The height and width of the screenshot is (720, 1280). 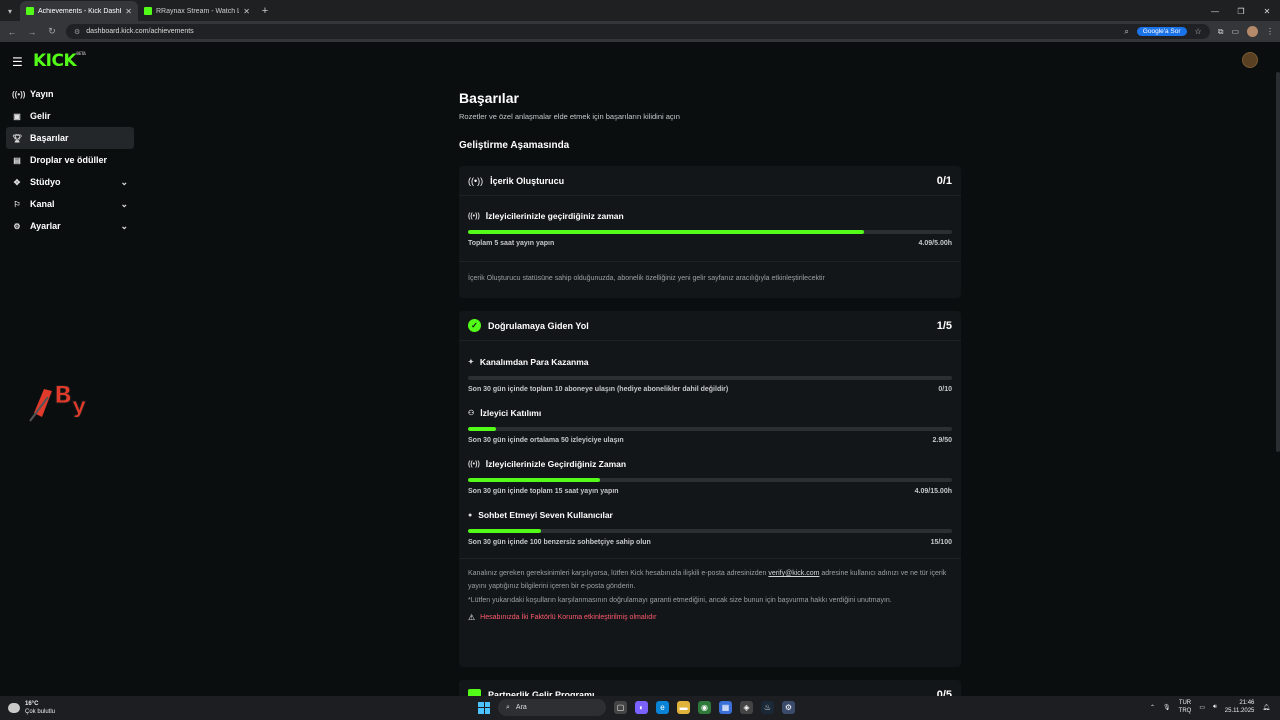 What do you see at coordinates (521, 707) in the screenshot?
I see `search-placeholder: Ara` at bounding box center [521, 707].